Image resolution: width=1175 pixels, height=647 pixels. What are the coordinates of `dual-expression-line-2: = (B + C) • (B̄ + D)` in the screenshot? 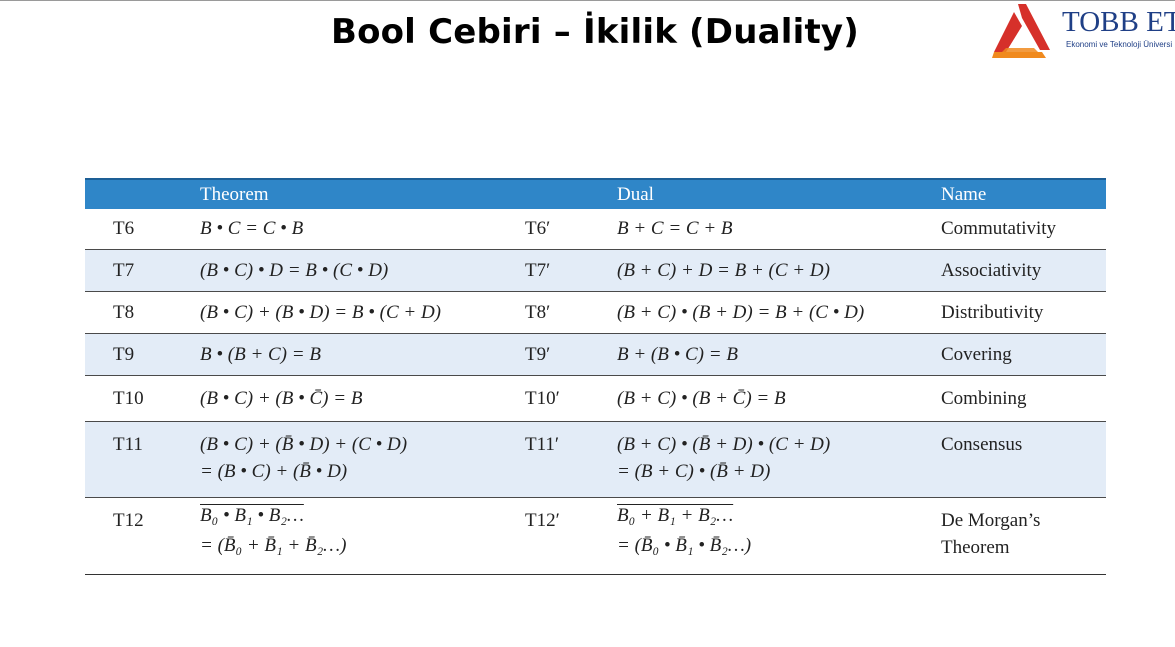 It's located at (694, 471).